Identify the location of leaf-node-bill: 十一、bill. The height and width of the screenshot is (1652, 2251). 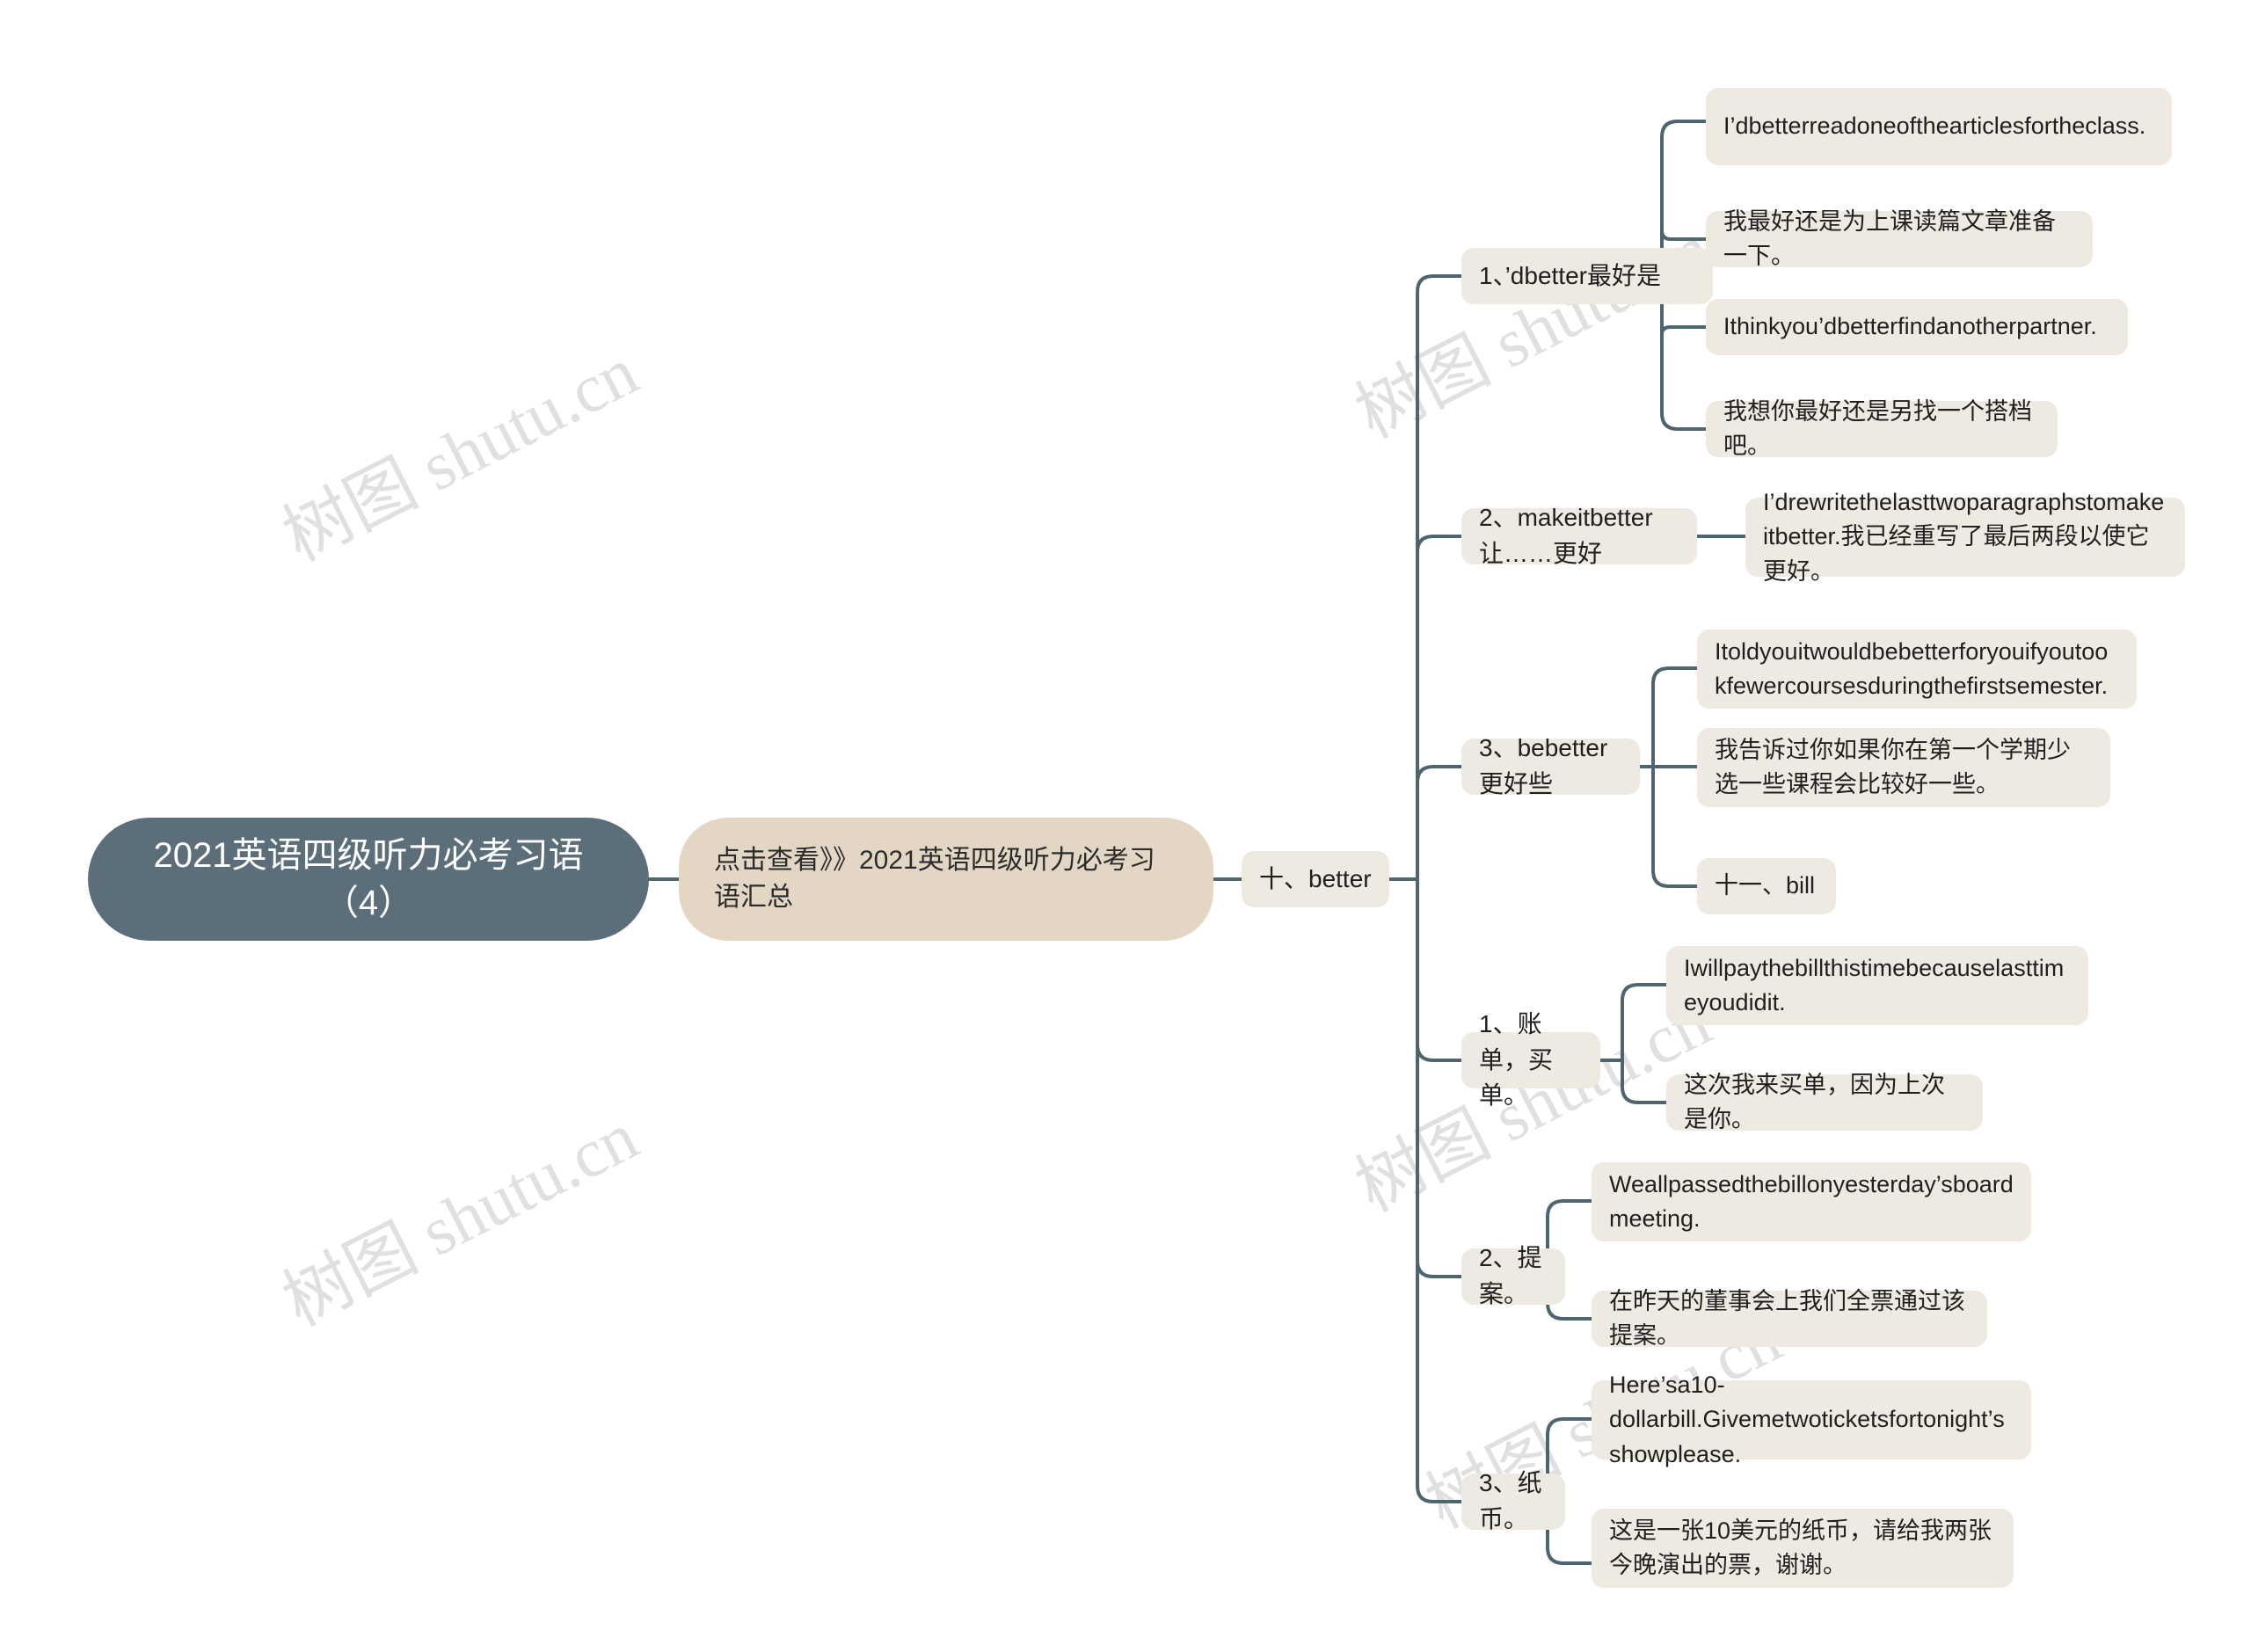
(1766, 886).